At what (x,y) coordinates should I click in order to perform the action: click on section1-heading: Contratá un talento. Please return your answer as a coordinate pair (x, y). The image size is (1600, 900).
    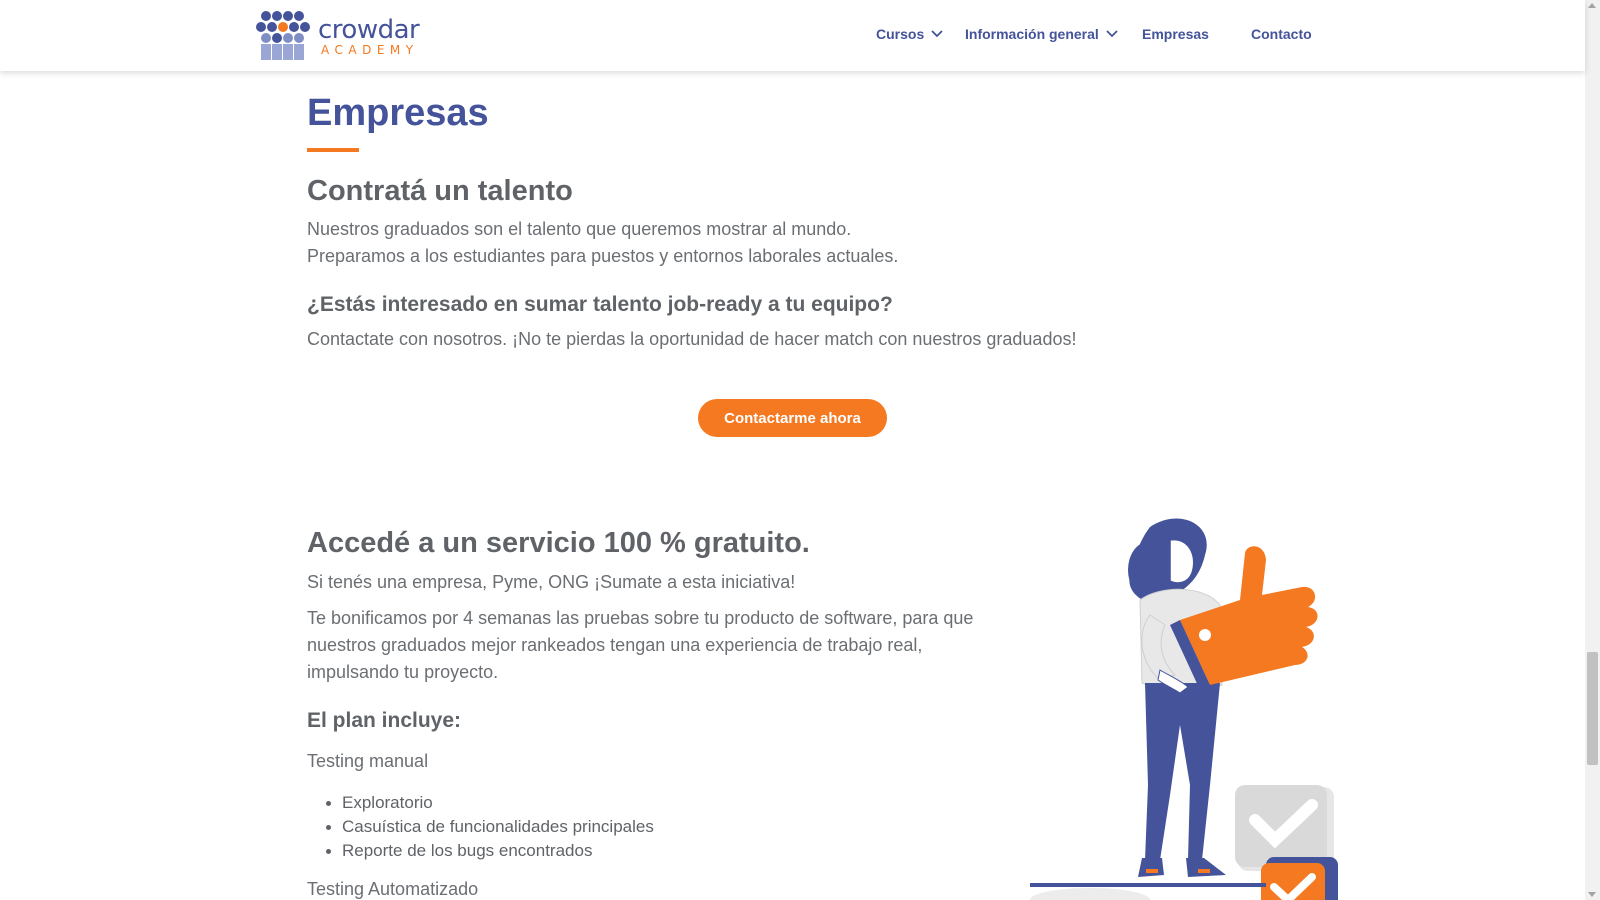
    Looking at the image, I should click on (440, 191).